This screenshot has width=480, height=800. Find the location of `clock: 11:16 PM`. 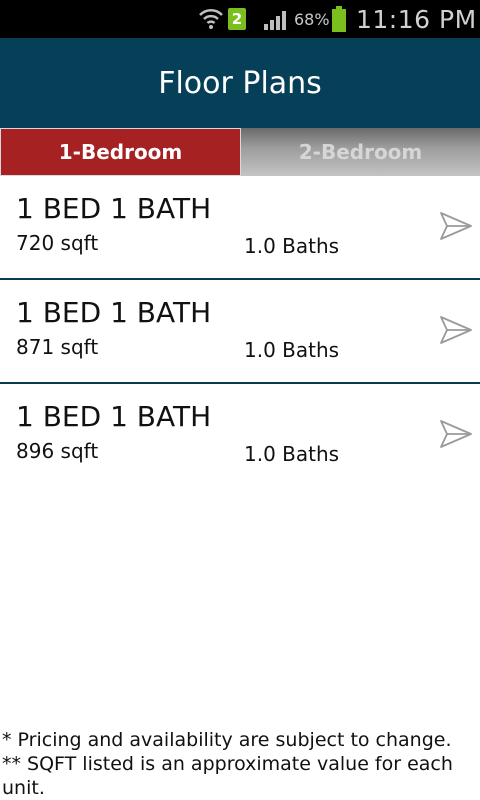

clock: 11:16 PM is located at coordinates (416, 19).